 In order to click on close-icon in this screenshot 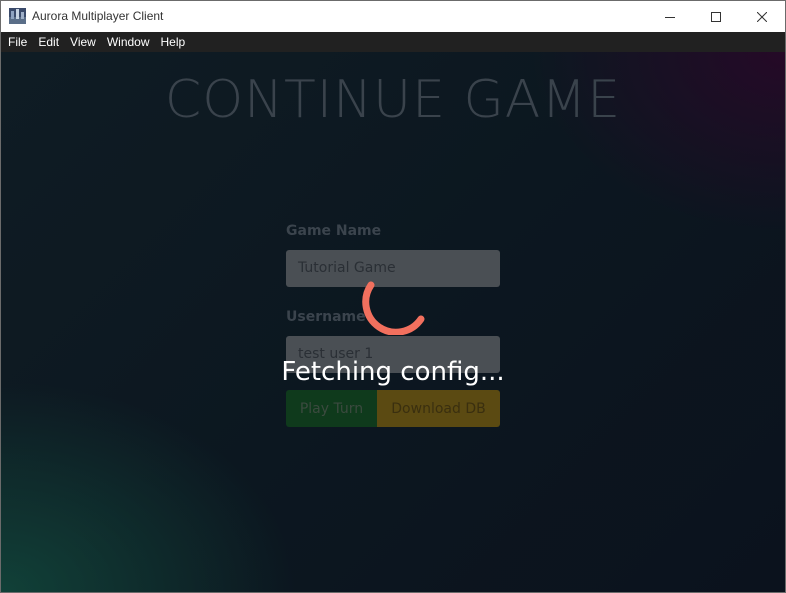, I will do `click(762, 16)`.